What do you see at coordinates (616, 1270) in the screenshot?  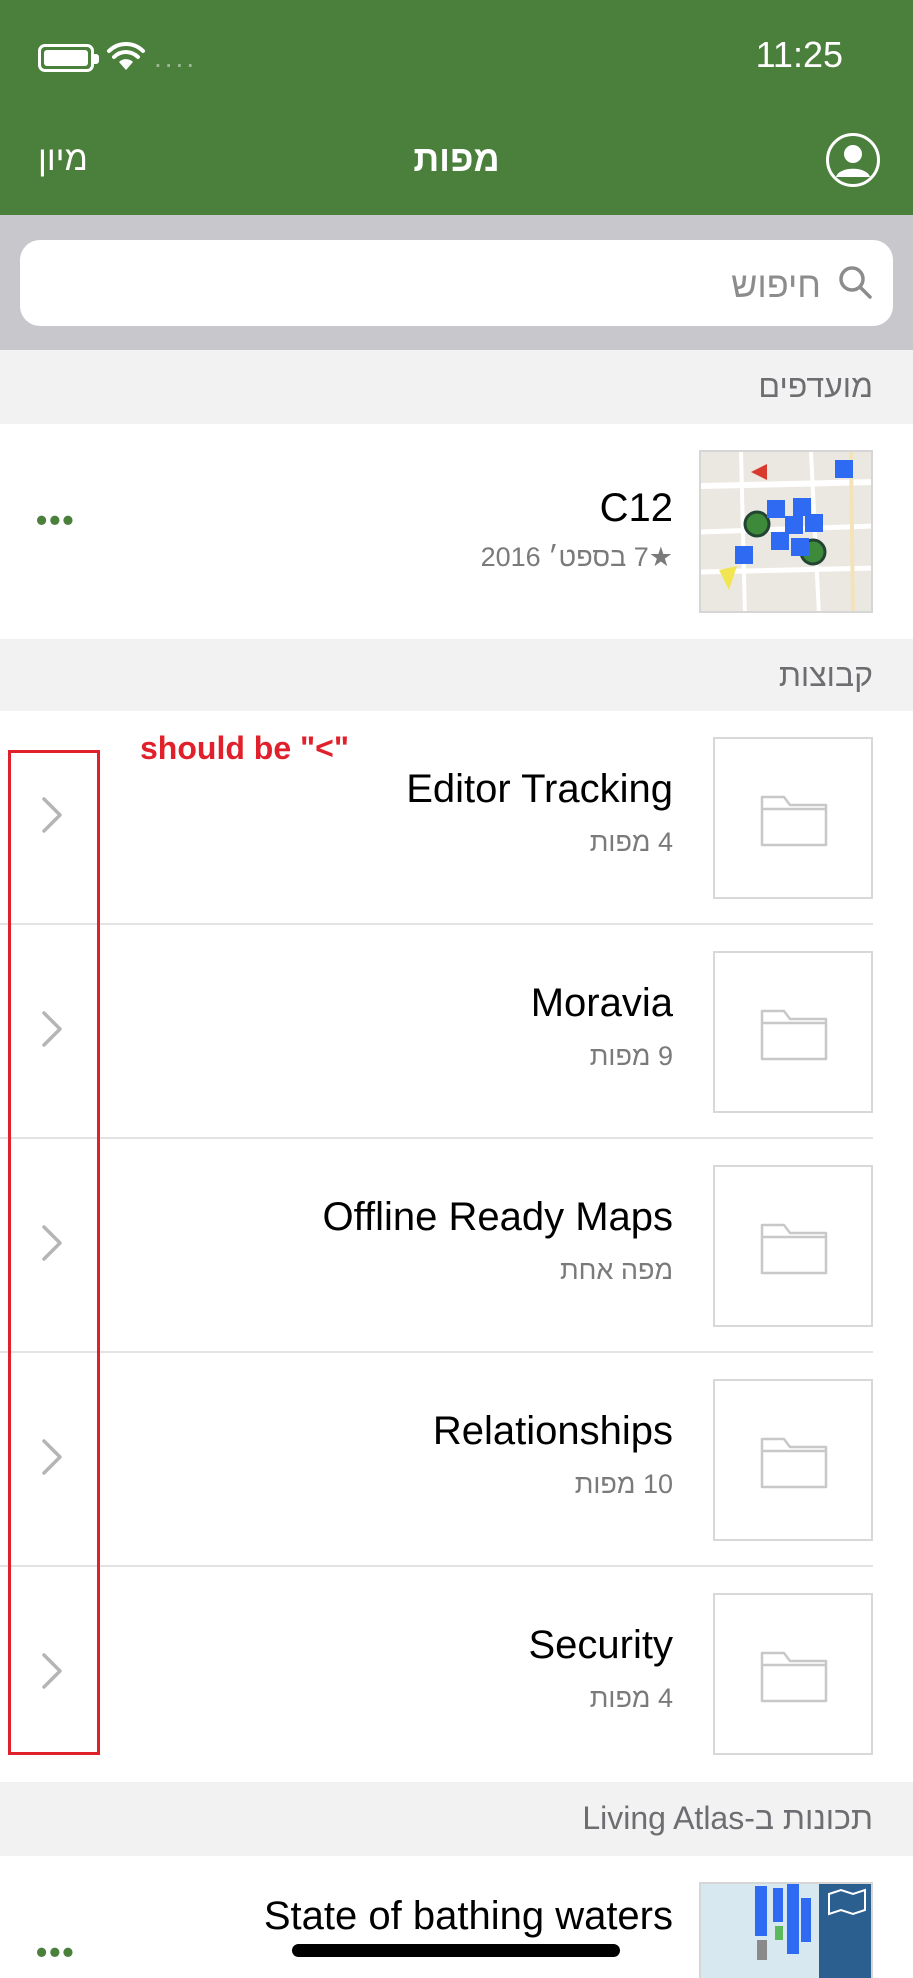 I see `group-subtitle: מפה אחת` at bounding box center [616, 1270].